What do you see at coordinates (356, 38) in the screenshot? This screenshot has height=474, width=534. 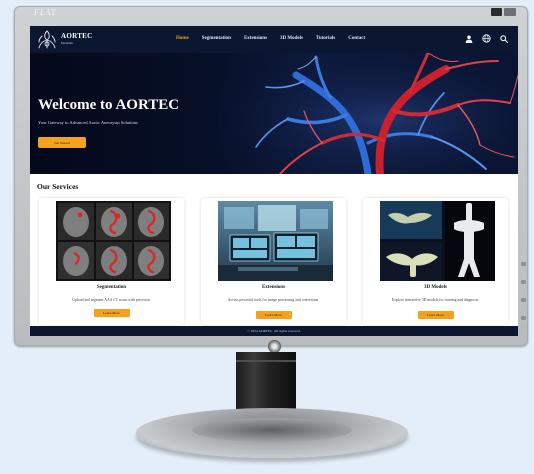 I see `nav-link-contact: Contact` at bounding box center [356, 38].